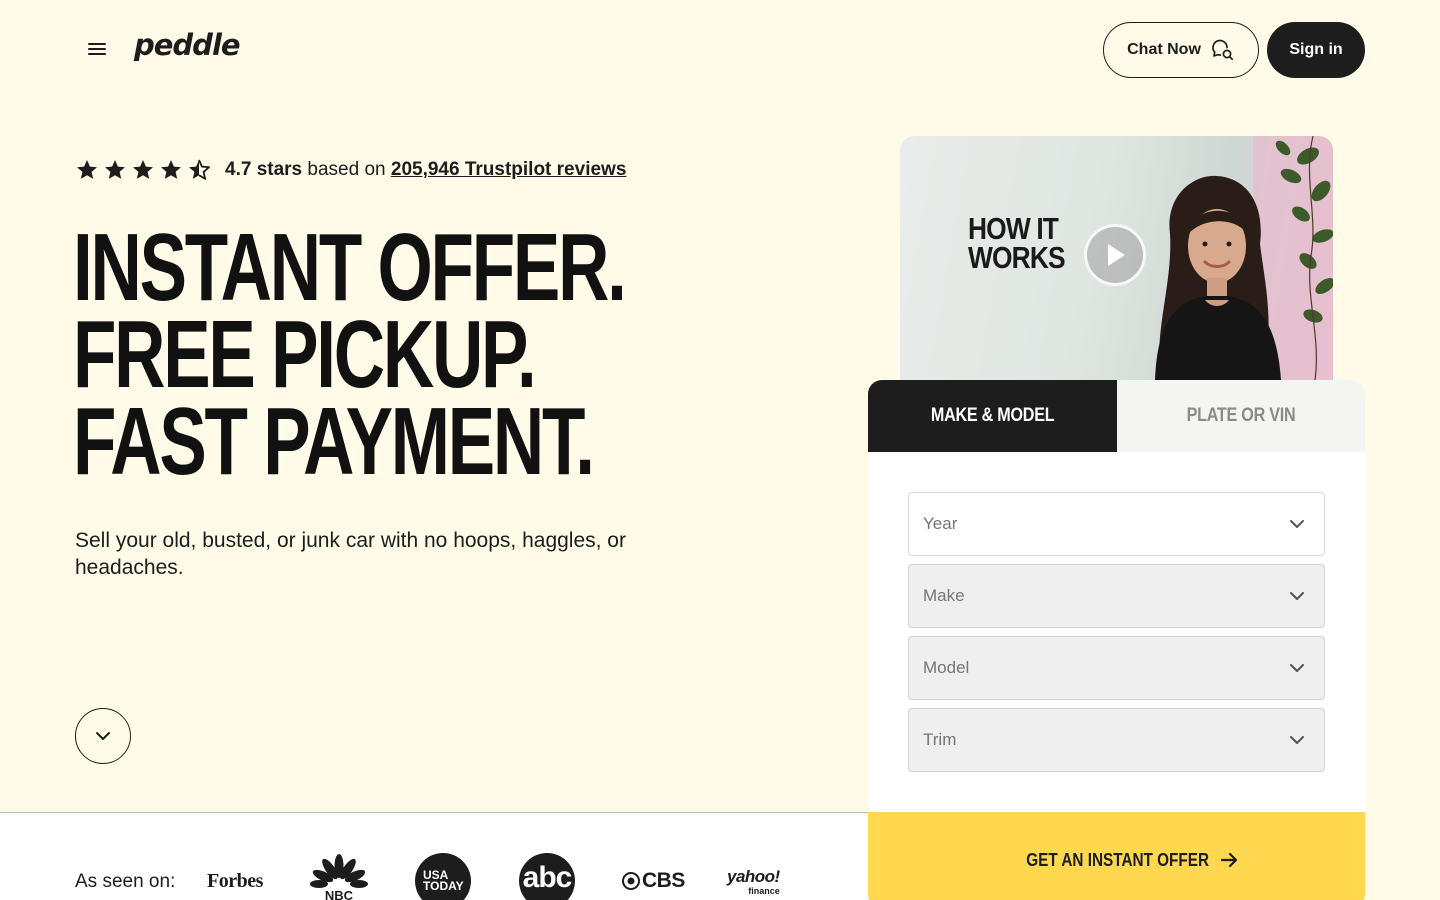 The height and width of the screenshot is (900, 1440). I want to click on how-it-works-video: HOW IT WORKS, so click(1116, 258).